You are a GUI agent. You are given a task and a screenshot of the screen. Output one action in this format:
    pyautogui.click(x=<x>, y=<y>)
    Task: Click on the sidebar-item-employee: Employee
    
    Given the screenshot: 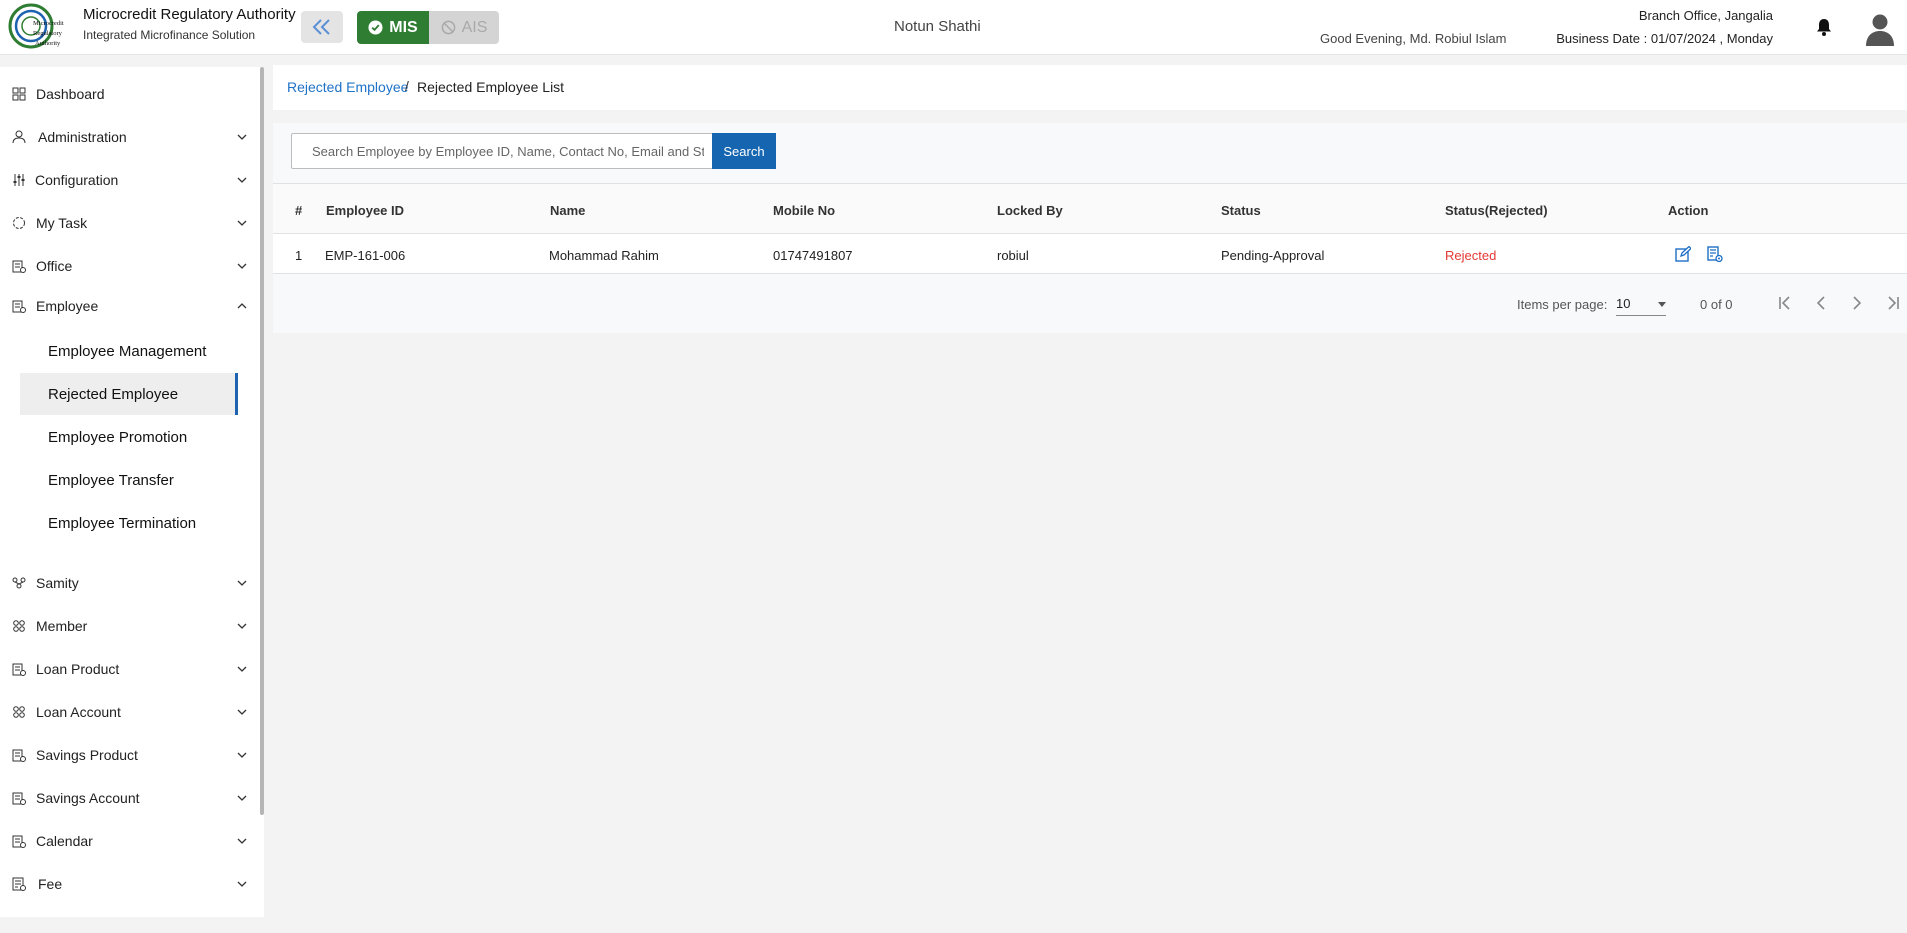 What is the action you would take?
    pyautogui.click(x=128, y=306)
    